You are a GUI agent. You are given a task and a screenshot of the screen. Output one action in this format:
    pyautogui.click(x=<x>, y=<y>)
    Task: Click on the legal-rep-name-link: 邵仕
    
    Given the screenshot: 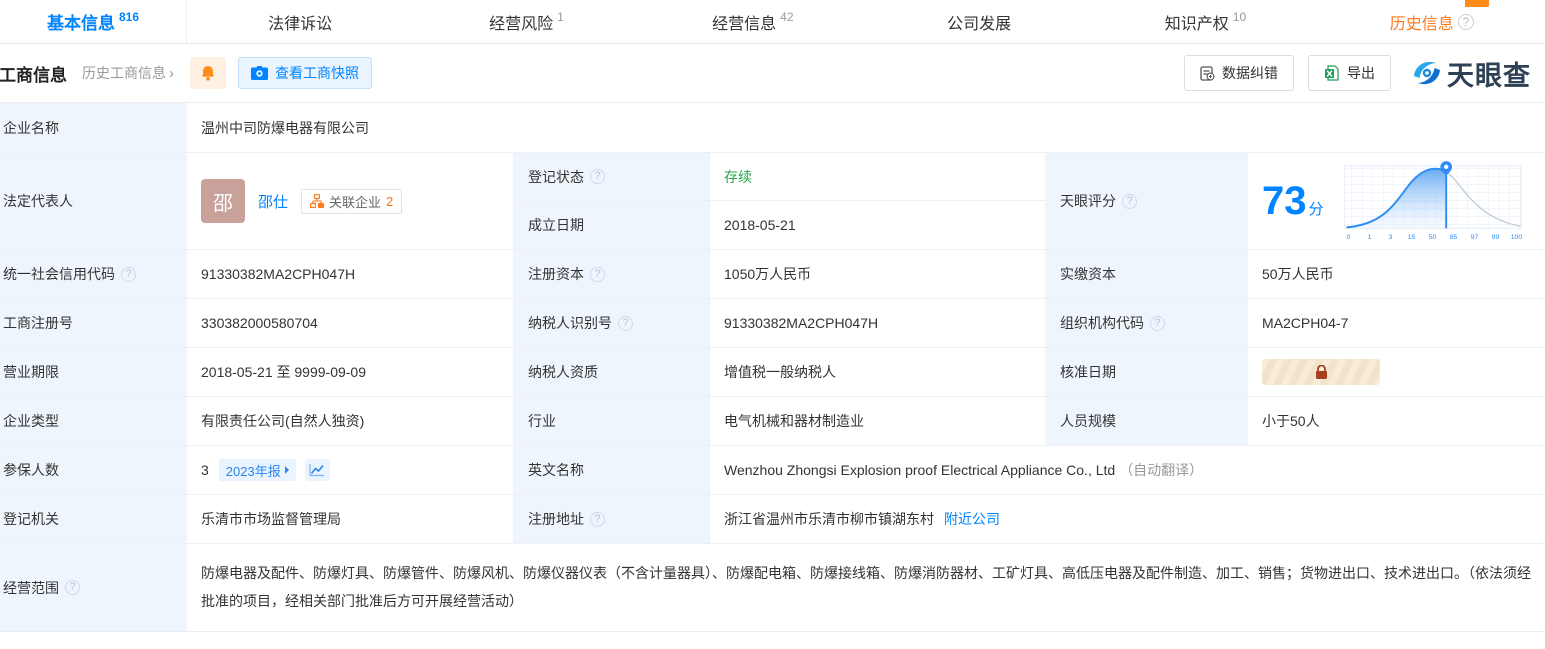 What is the action you would take?
    pyautogui.click(x=273, y=201)
    